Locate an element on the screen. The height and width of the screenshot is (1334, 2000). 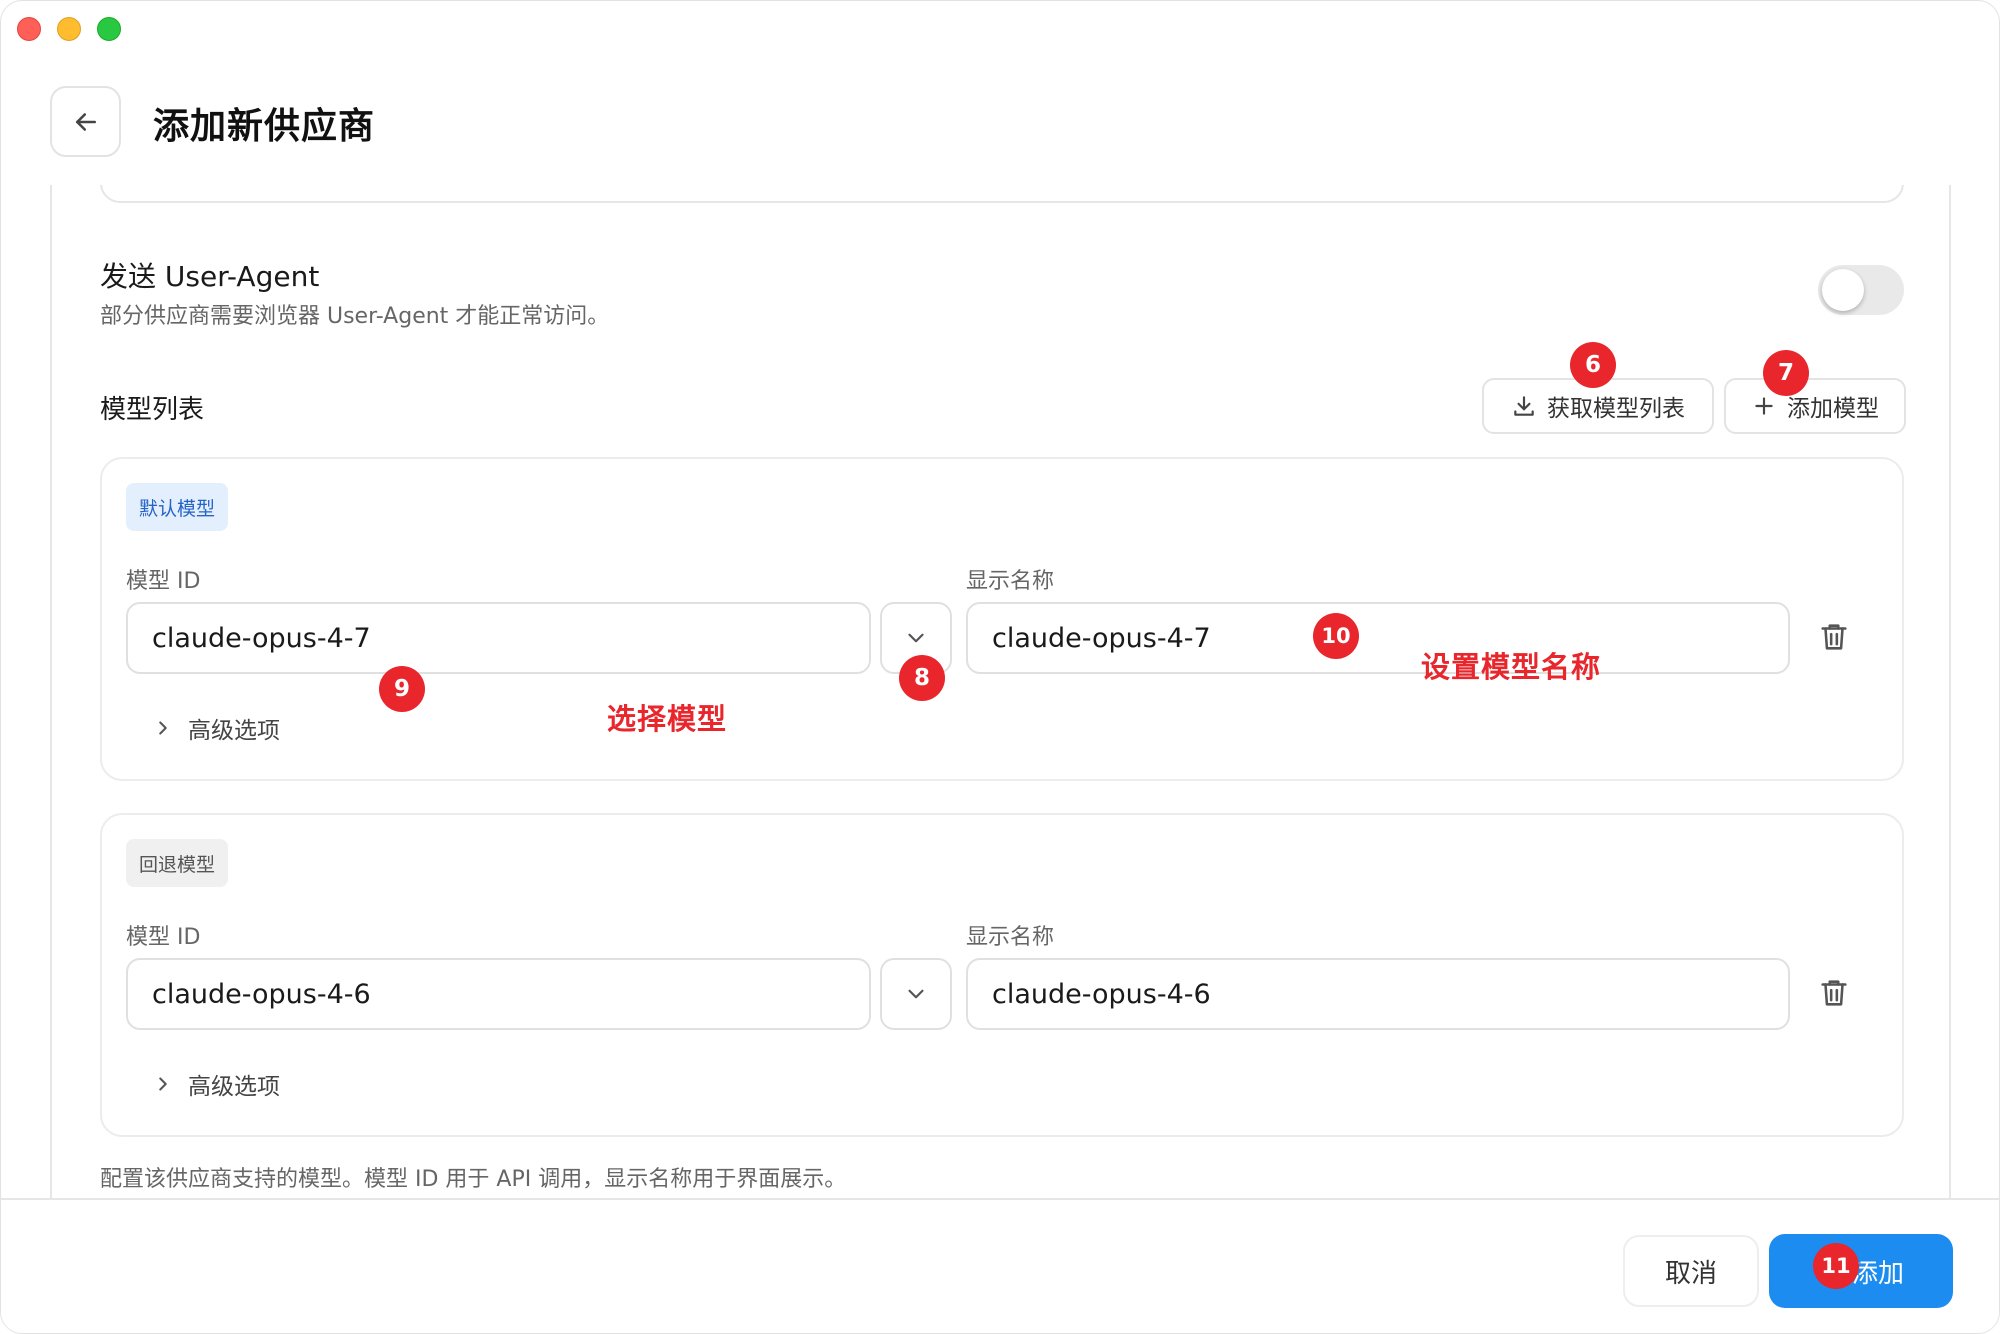
model-select-dropdown-button is located at coordinates (916, 994).